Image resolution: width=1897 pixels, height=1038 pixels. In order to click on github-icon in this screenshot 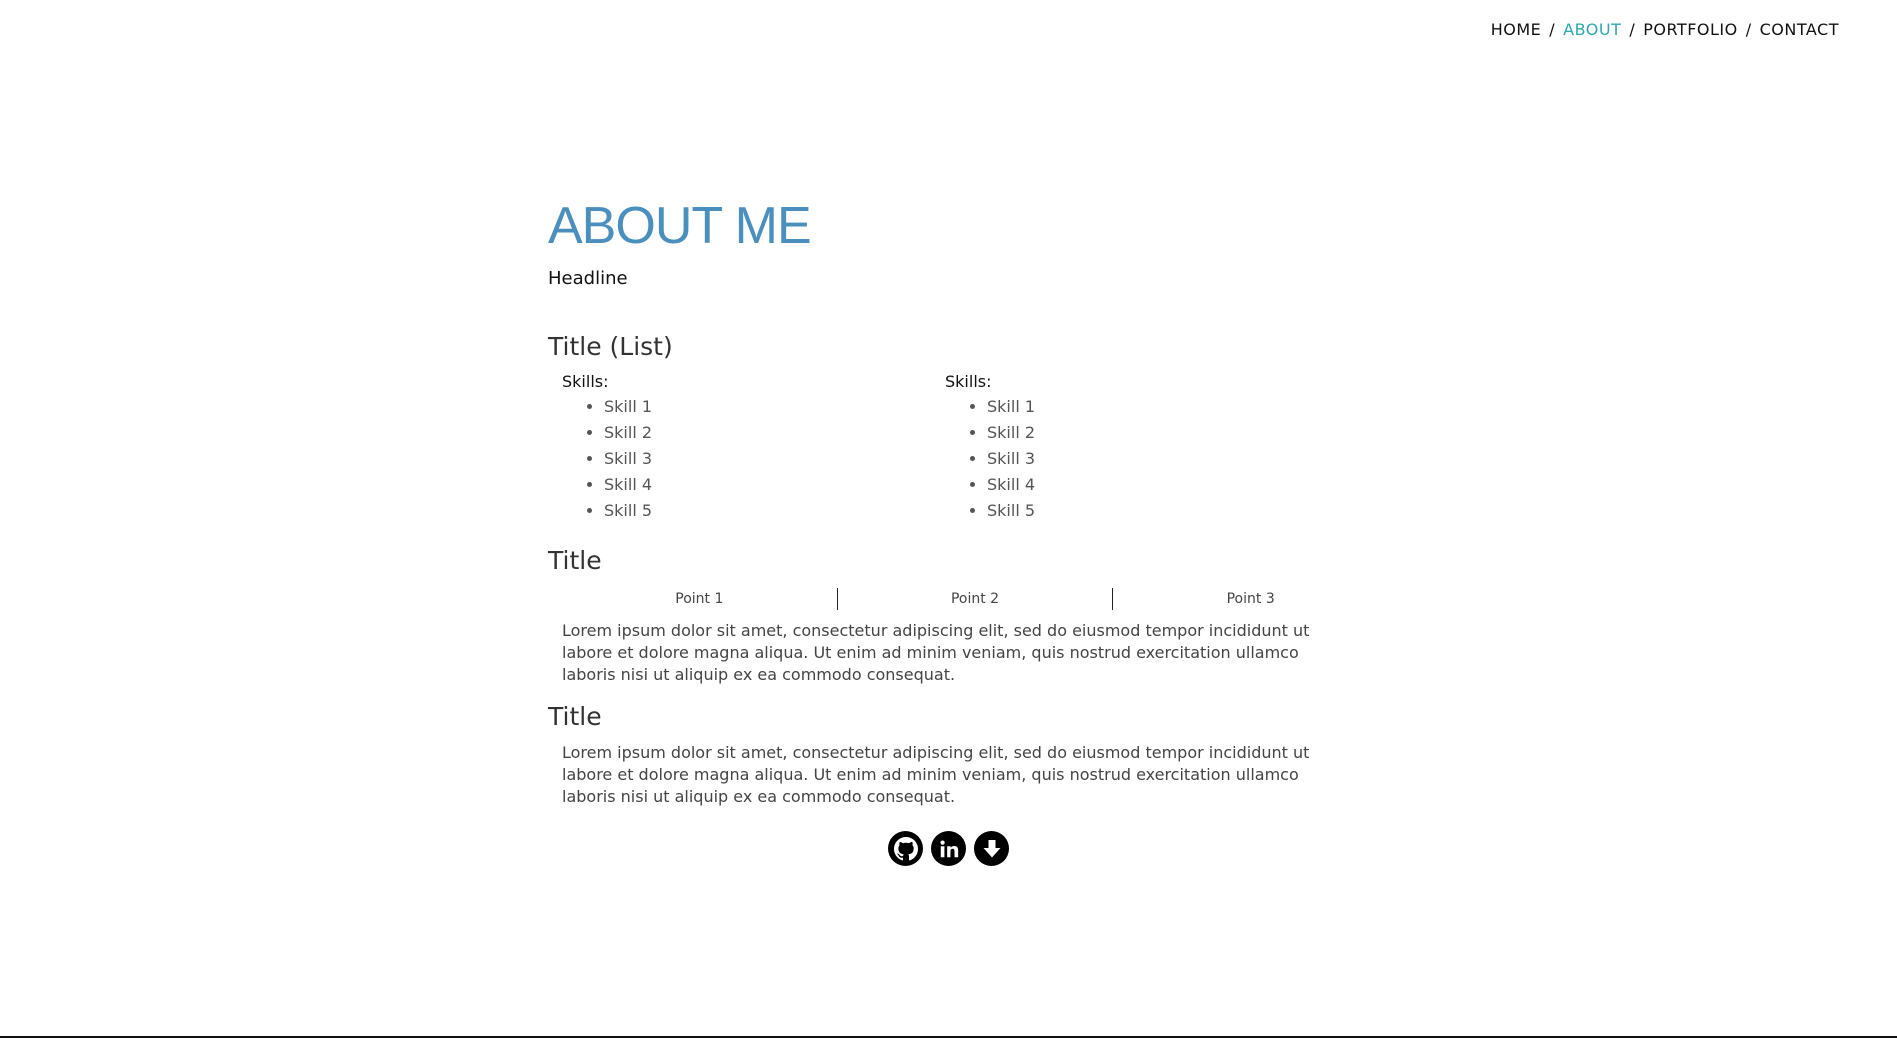, I will do `click(905, 848)`.